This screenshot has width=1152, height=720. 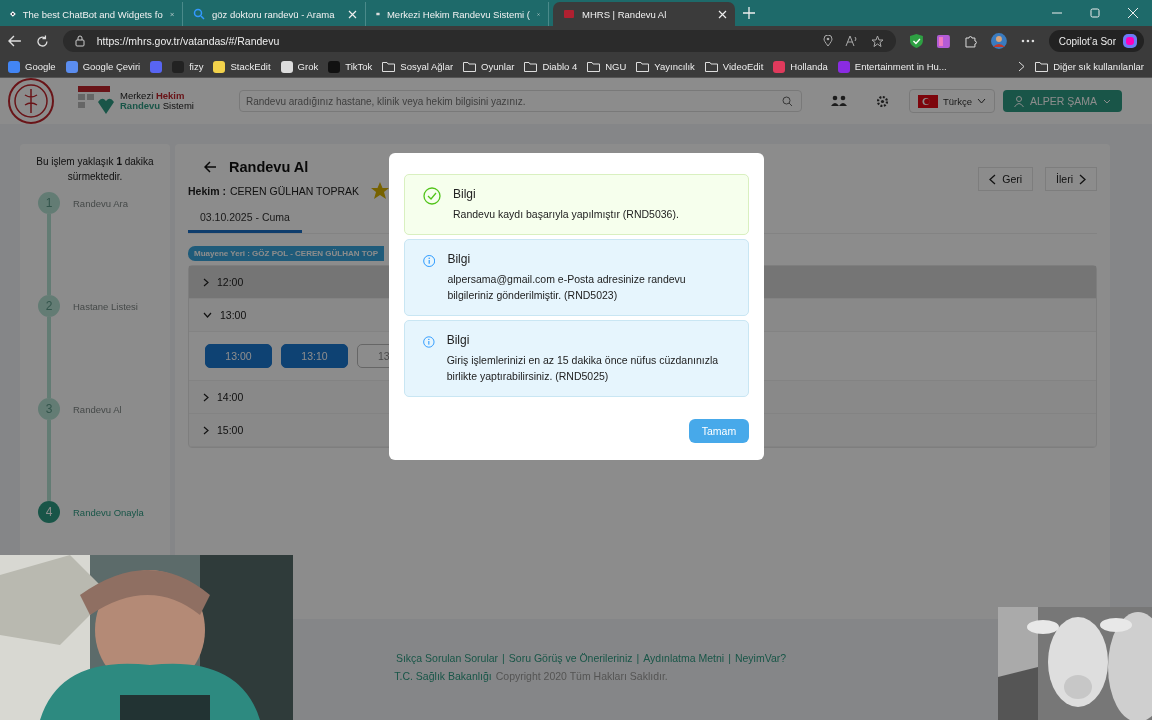 What do you see at coordinates (95, 169) in the screenshot?
I see `duration-note: Bu işlem yaklaşık 1 dakika sürmektedir.` at bounding box center [95, 169].